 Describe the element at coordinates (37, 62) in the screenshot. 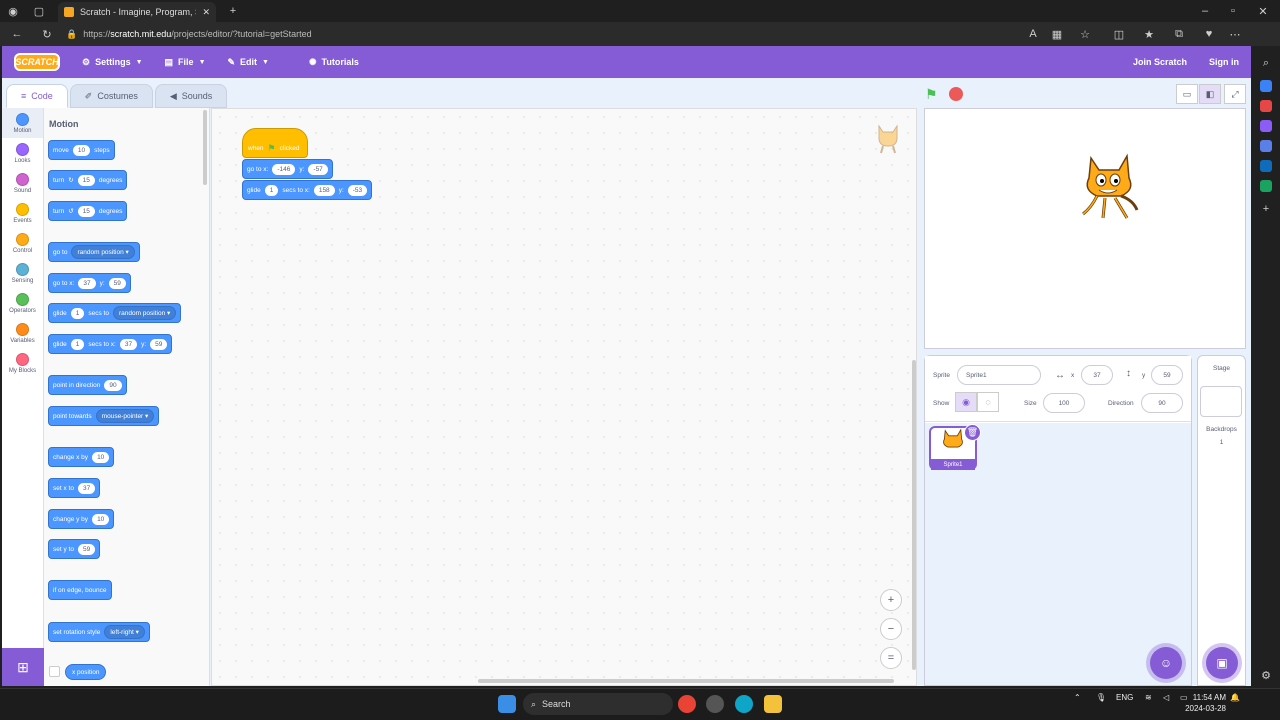

I see `scratch-logo: SCRATCH` at that location.